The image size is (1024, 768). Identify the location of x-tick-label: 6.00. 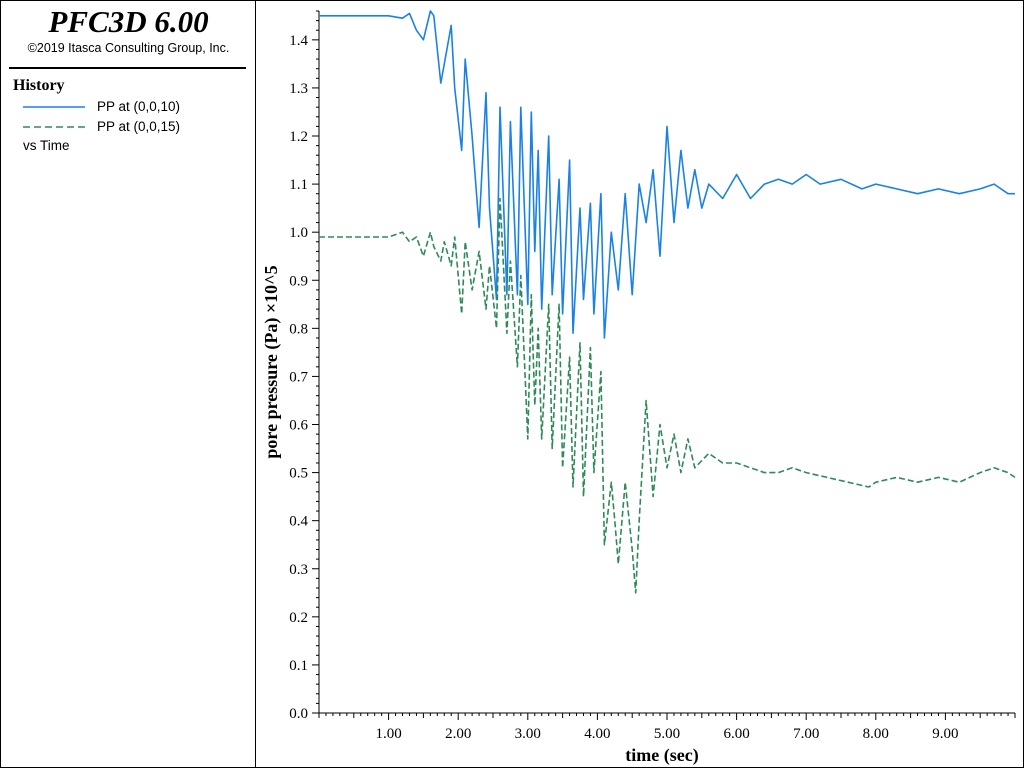
(736, 734).